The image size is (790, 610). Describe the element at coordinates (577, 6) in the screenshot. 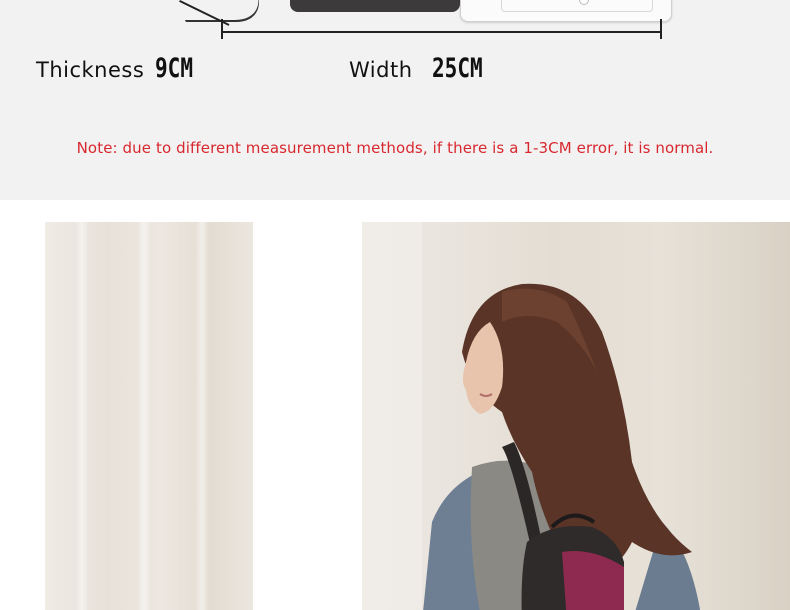

I see `tablet-screen` at that location.